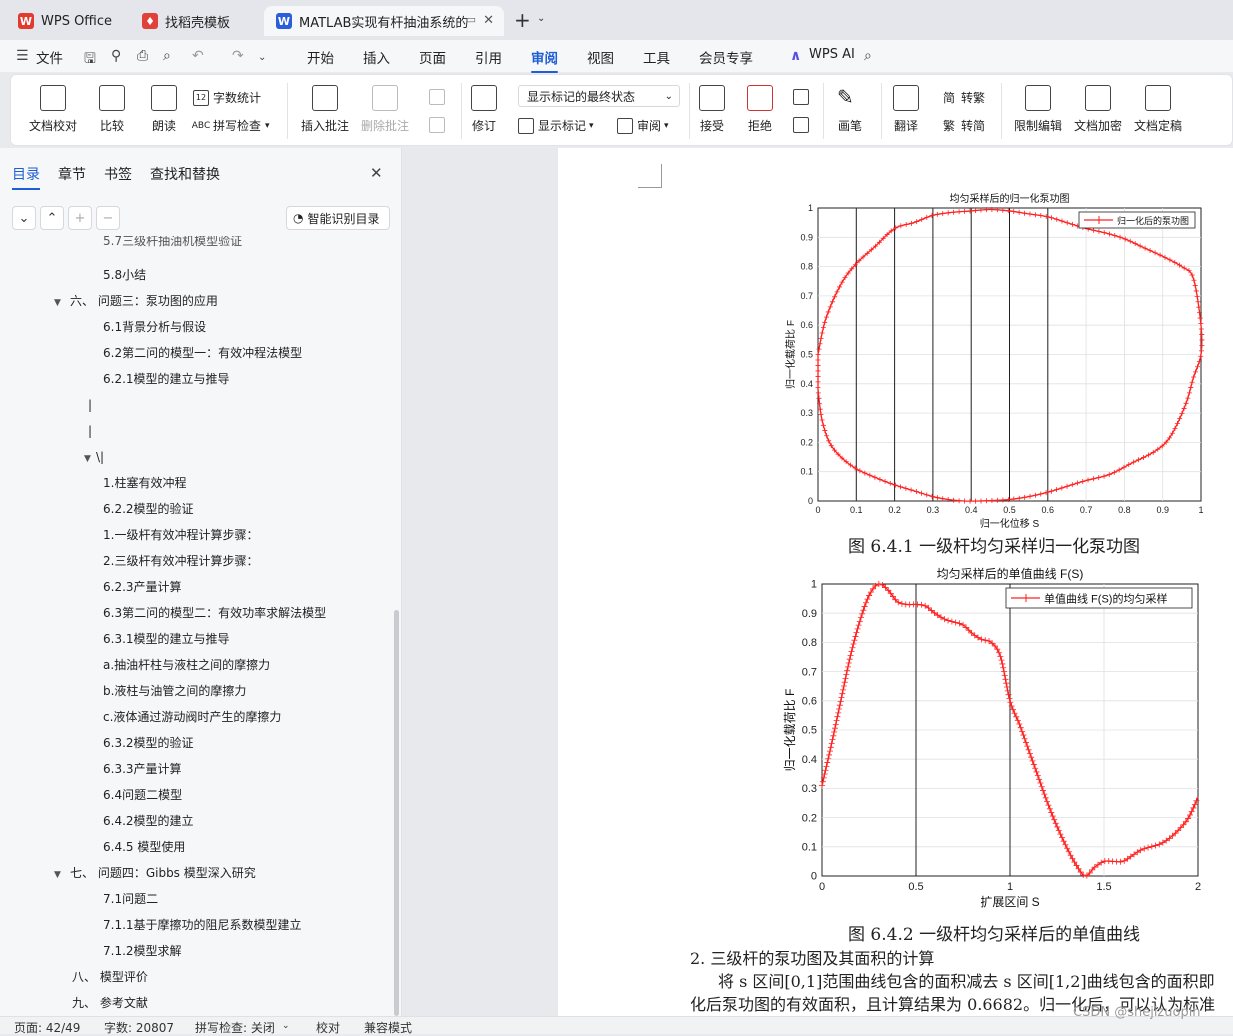 The image size is (1233, 1036). I want to click on menu-member: 会员专享, so click(726, 57).